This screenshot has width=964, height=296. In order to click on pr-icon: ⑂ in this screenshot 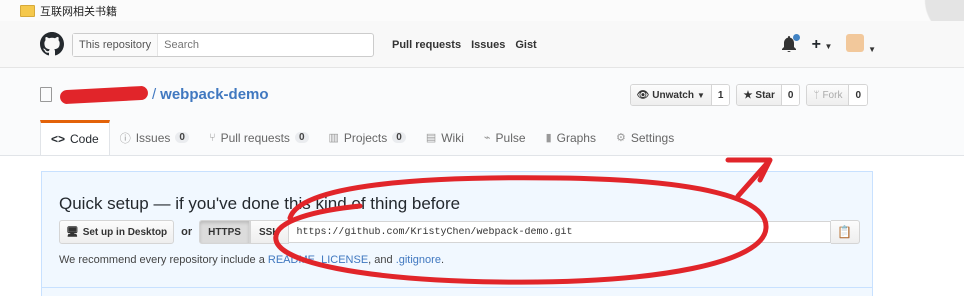, I will do `click(212, 137)`.